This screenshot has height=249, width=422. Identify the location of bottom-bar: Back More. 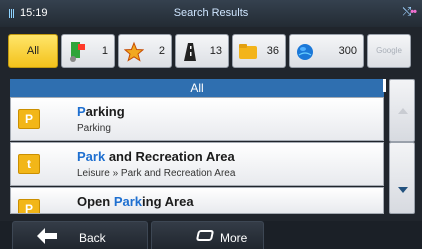
(211, 235).